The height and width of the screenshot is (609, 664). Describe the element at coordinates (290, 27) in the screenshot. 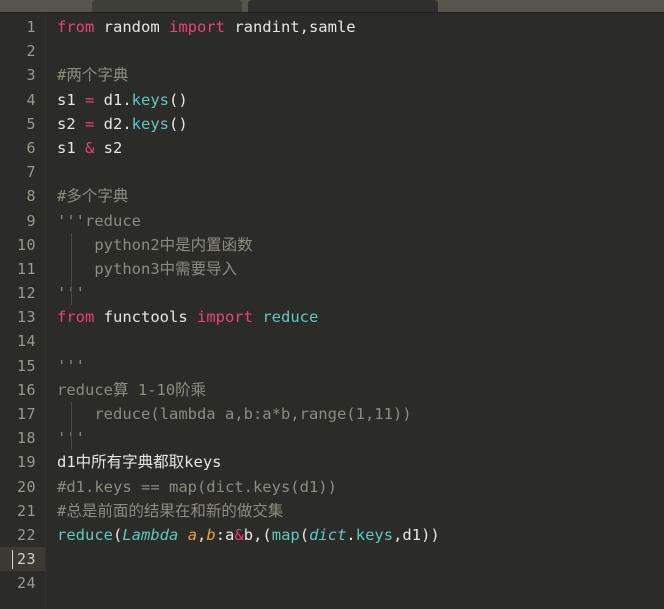

I see `code-token-pl: randint,samle` at that location.